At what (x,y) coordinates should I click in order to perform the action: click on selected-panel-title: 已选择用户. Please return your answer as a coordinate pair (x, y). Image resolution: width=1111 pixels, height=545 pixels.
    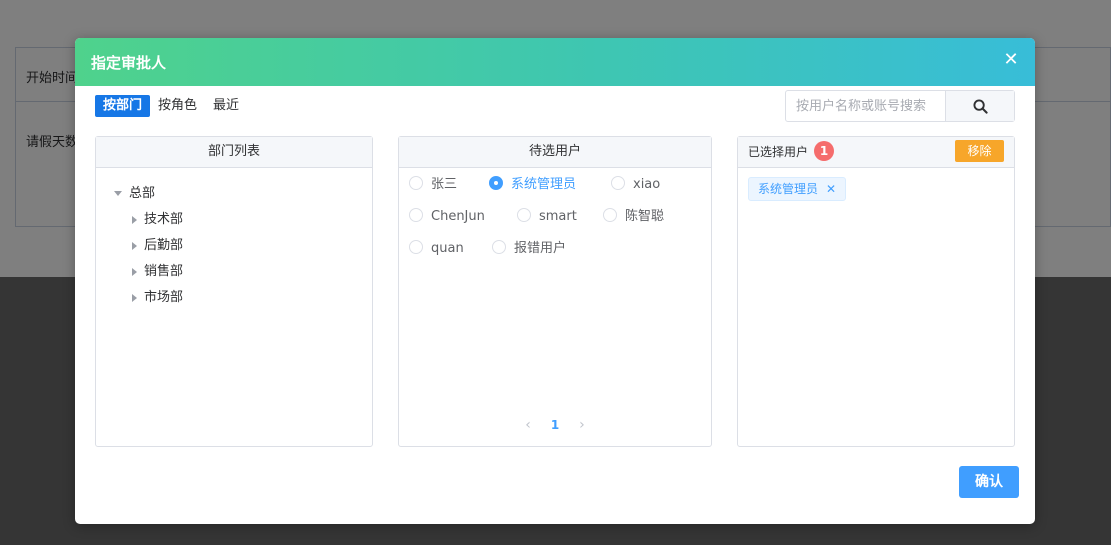
    Looking at the image, I should click on (778, 152).